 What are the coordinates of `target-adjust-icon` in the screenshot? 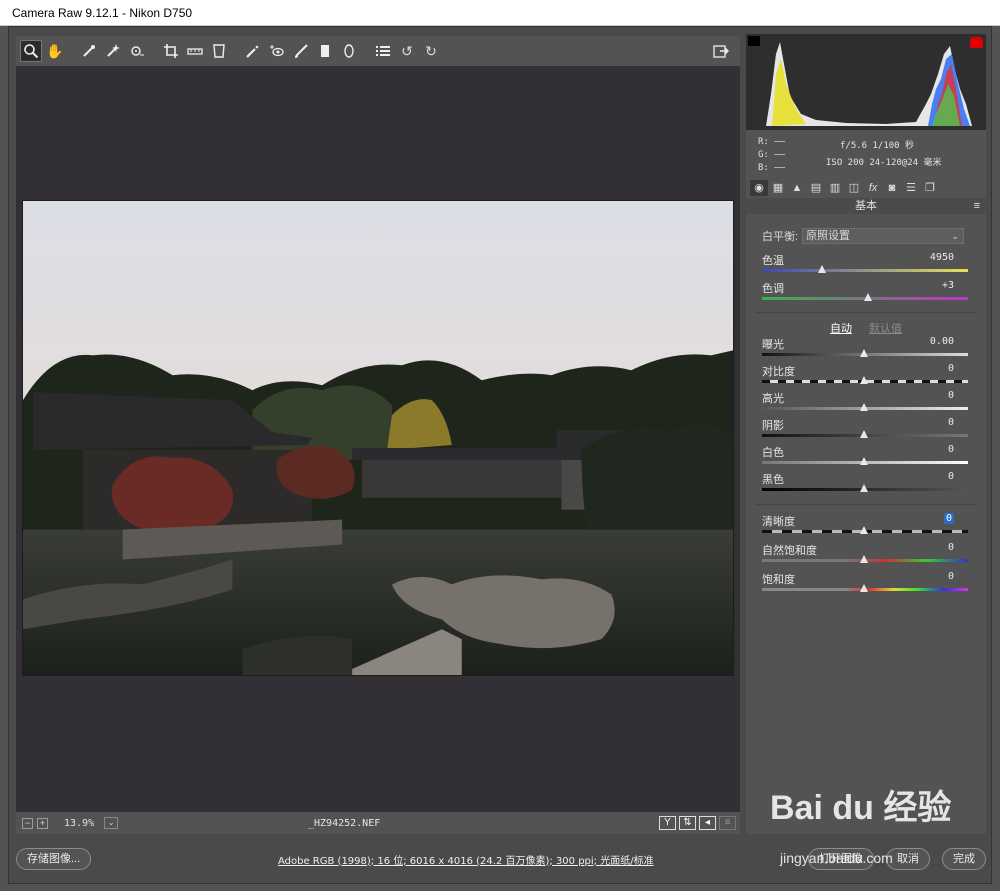 It's located at (137, 51).